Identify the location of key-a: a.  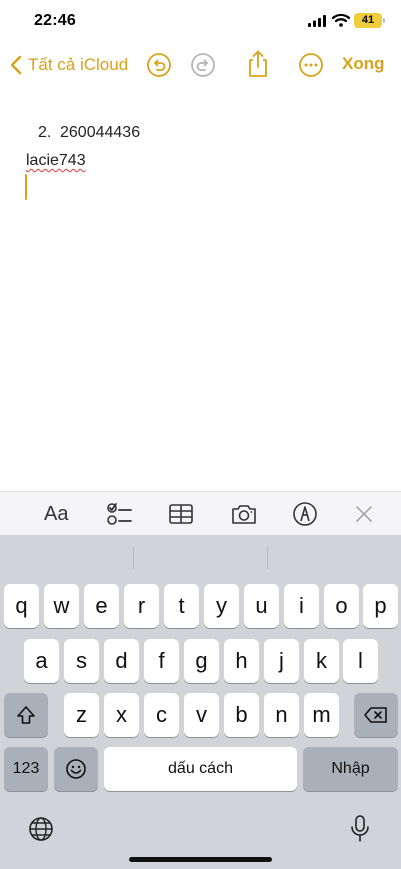
(41, 661).